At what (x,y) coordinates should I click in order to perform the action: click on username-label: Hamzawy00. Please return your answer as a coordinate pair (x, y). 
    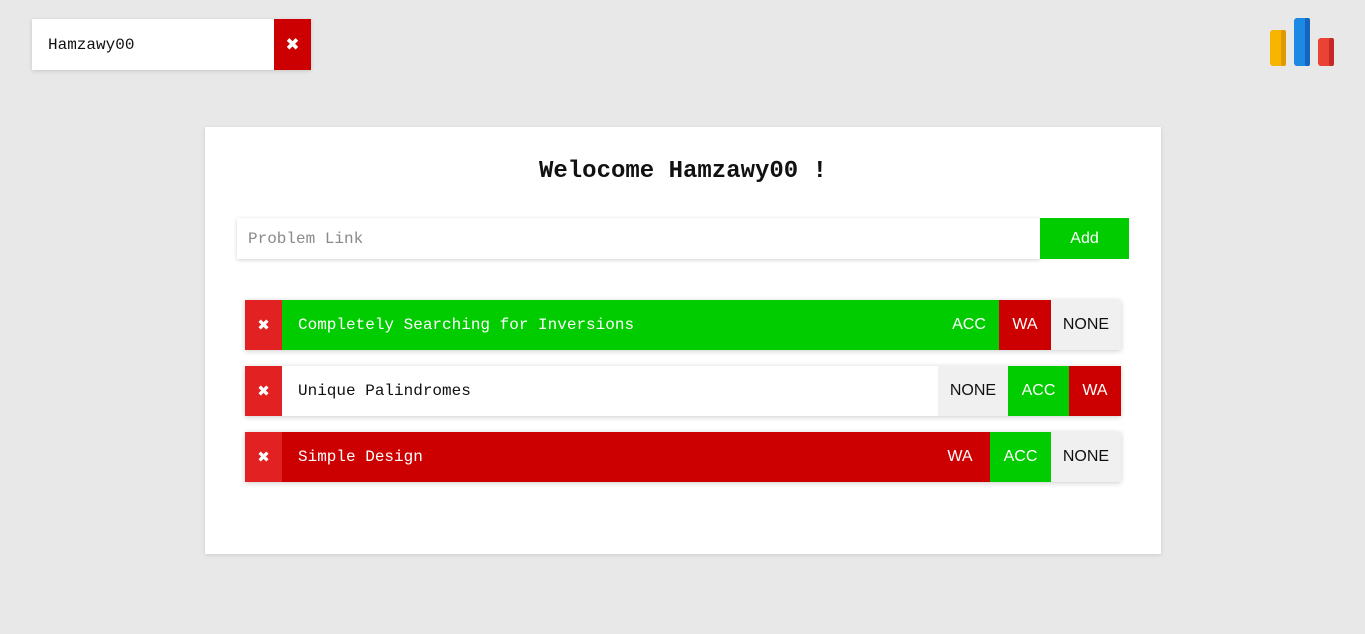
    Looking at the image, I should click on (91, 44).